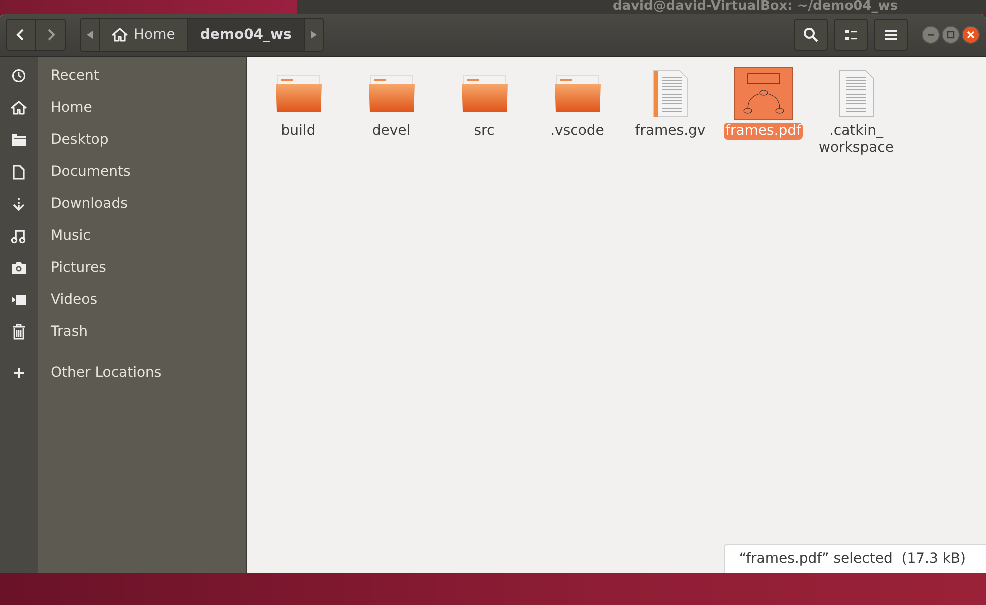 The image size is (986, 605). What do you see at coordinates (313, 35) in the screenshot?
I see `triangle-right-icon` at bounding box center [313, 35].